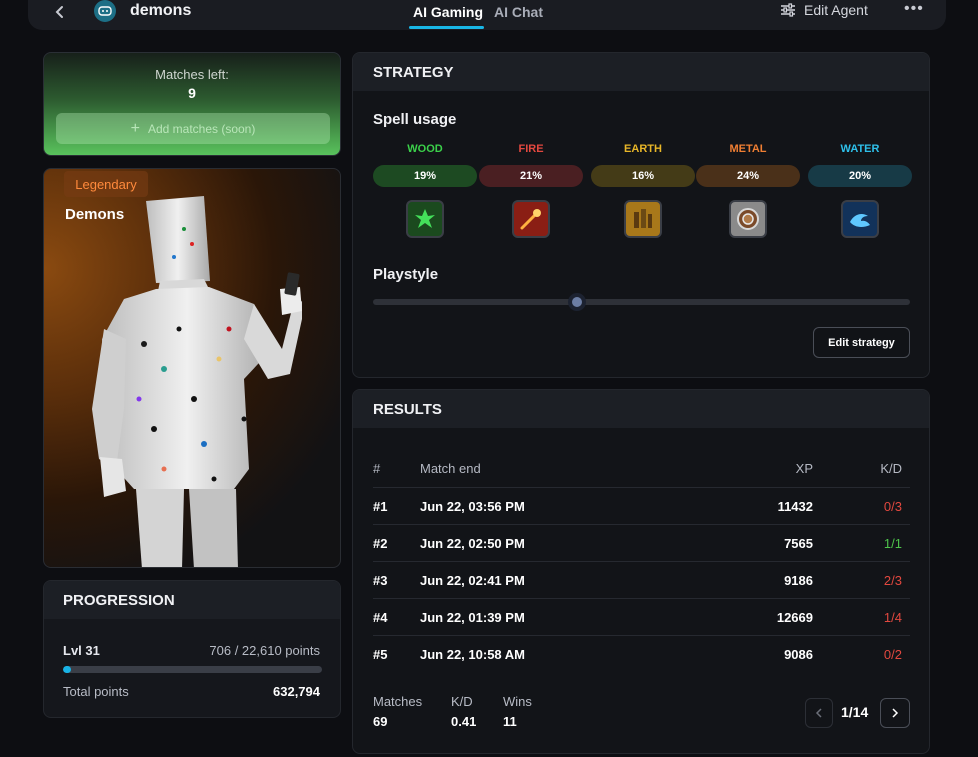 Image resolution: width=978 pixels, height=757 pixels. I want to click on previous-page-button, so click(819, 713).